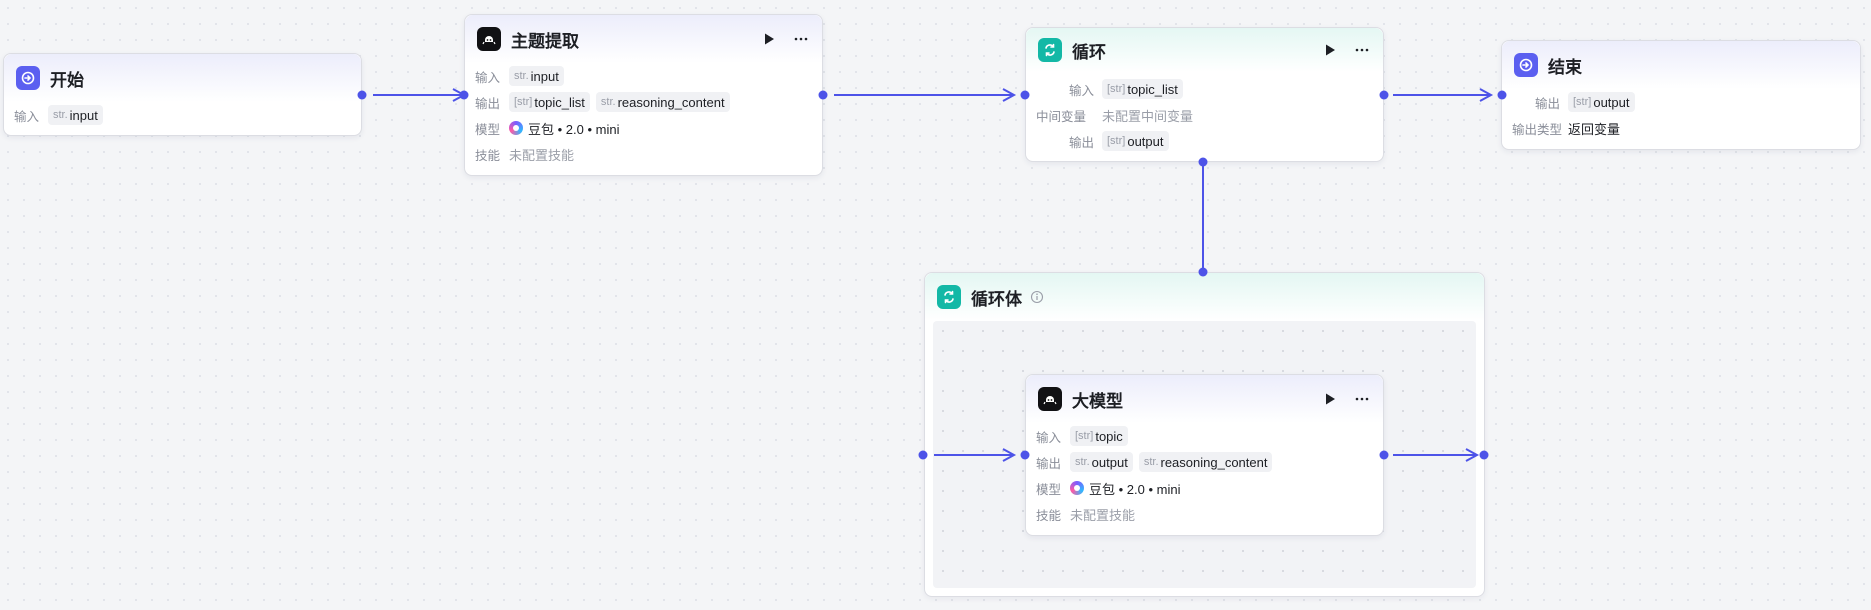 The image size is (1871, 610). I want to click on output-row: 输出 str. output str. reasoning_content, so click(1204, 462).